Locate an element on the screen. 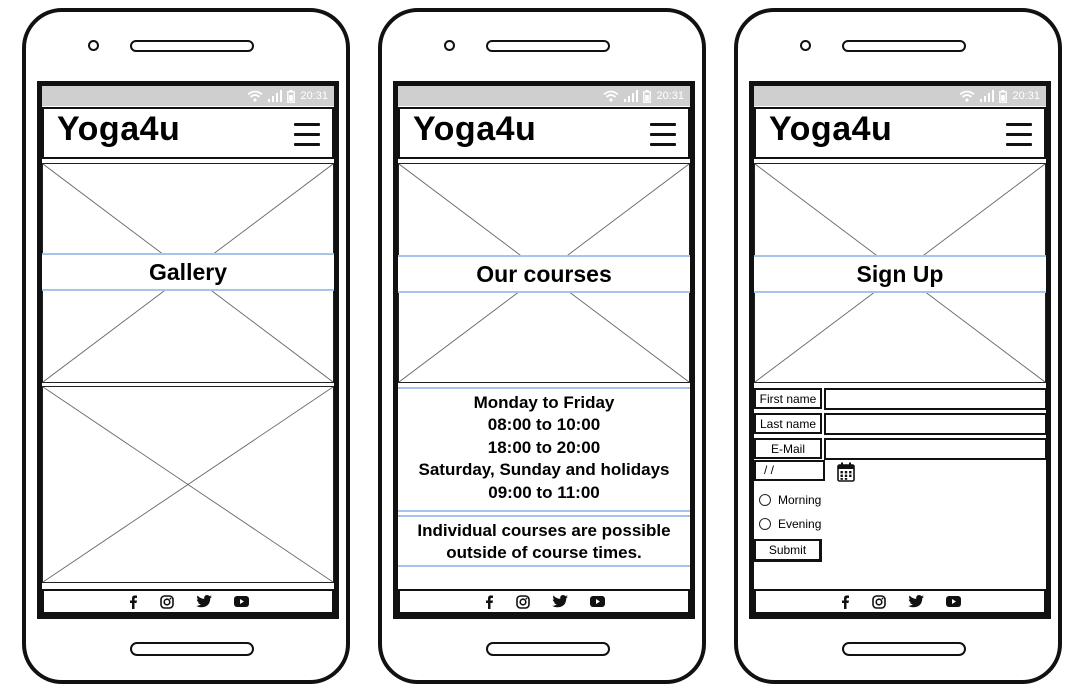  schedule-line: Saturday, Sunday and holidays is located at coordinates (544, 470).